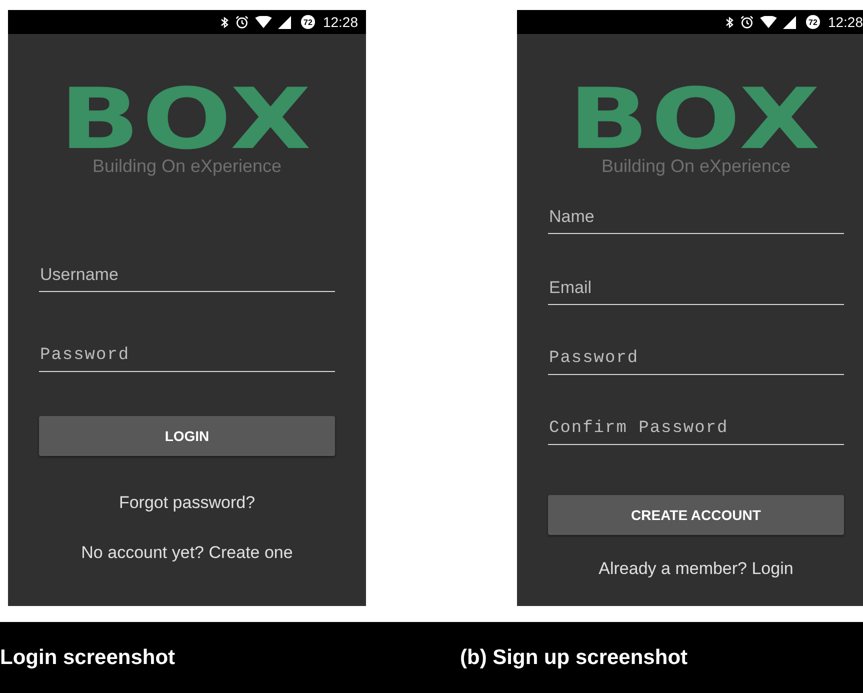 This screenshot has height=693, width=863. What do you see at coordinates (696, 432) in the screenshot?
I see `input-field: Confirm Password` at bounding box center [696, 432].